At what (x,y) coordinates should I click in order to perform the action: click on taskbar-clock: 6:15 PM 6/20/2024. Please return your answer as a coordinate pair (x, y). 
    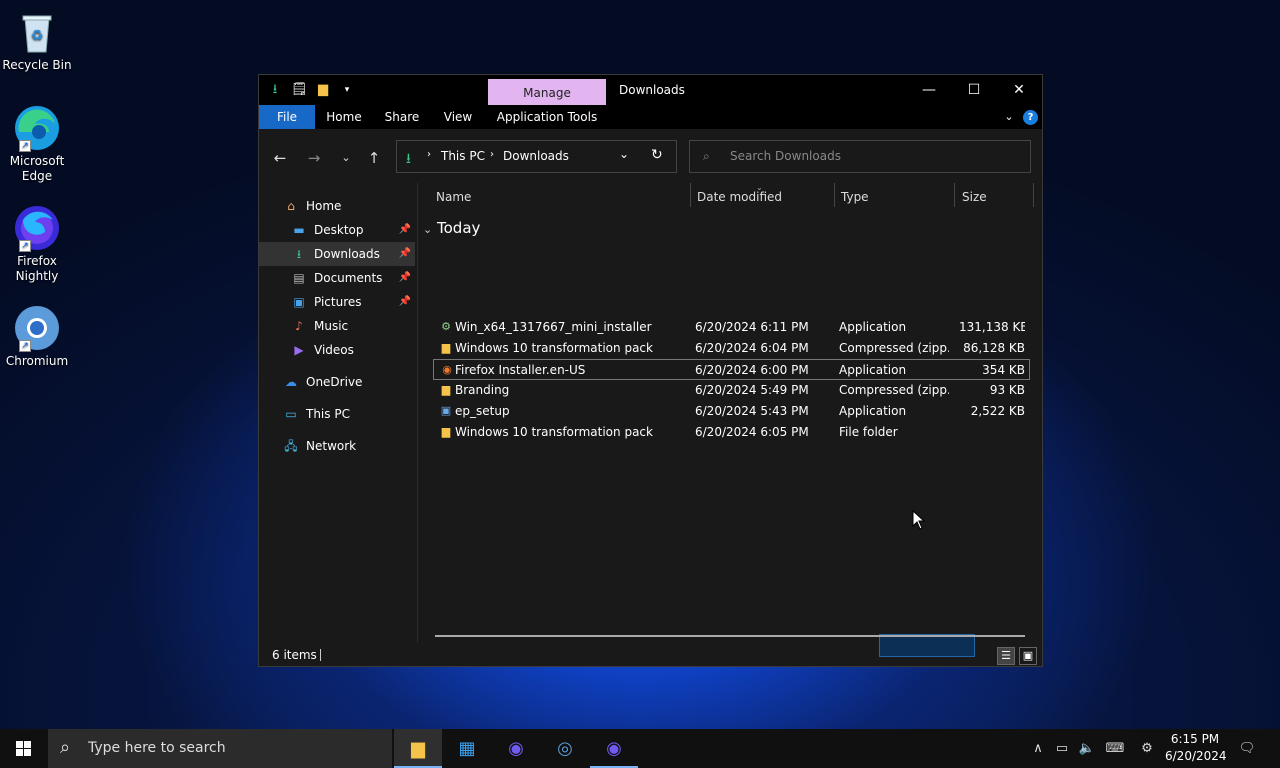
    Looking at the image, I should click on (1196, 748).